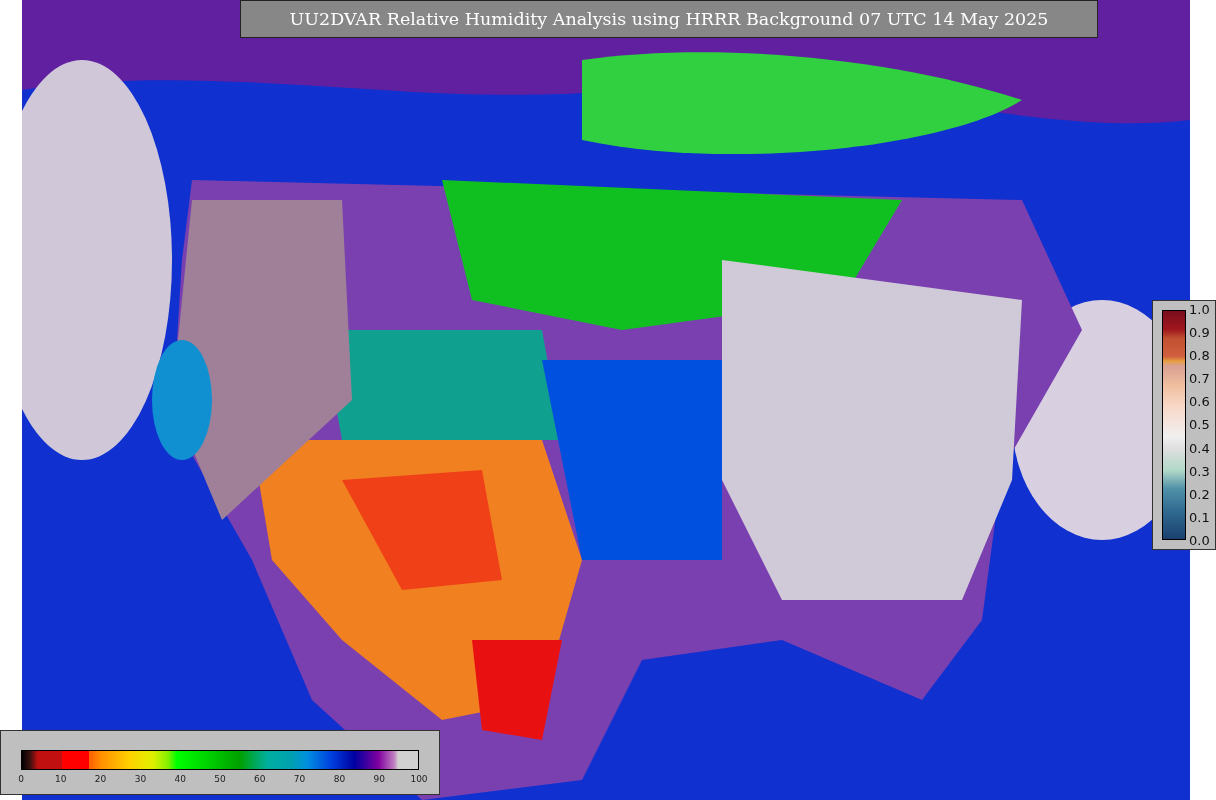  What do you see at coordinates (180, 779) in the screenshot?
I see `tick-label: 40` at bounding box center [180, 779].